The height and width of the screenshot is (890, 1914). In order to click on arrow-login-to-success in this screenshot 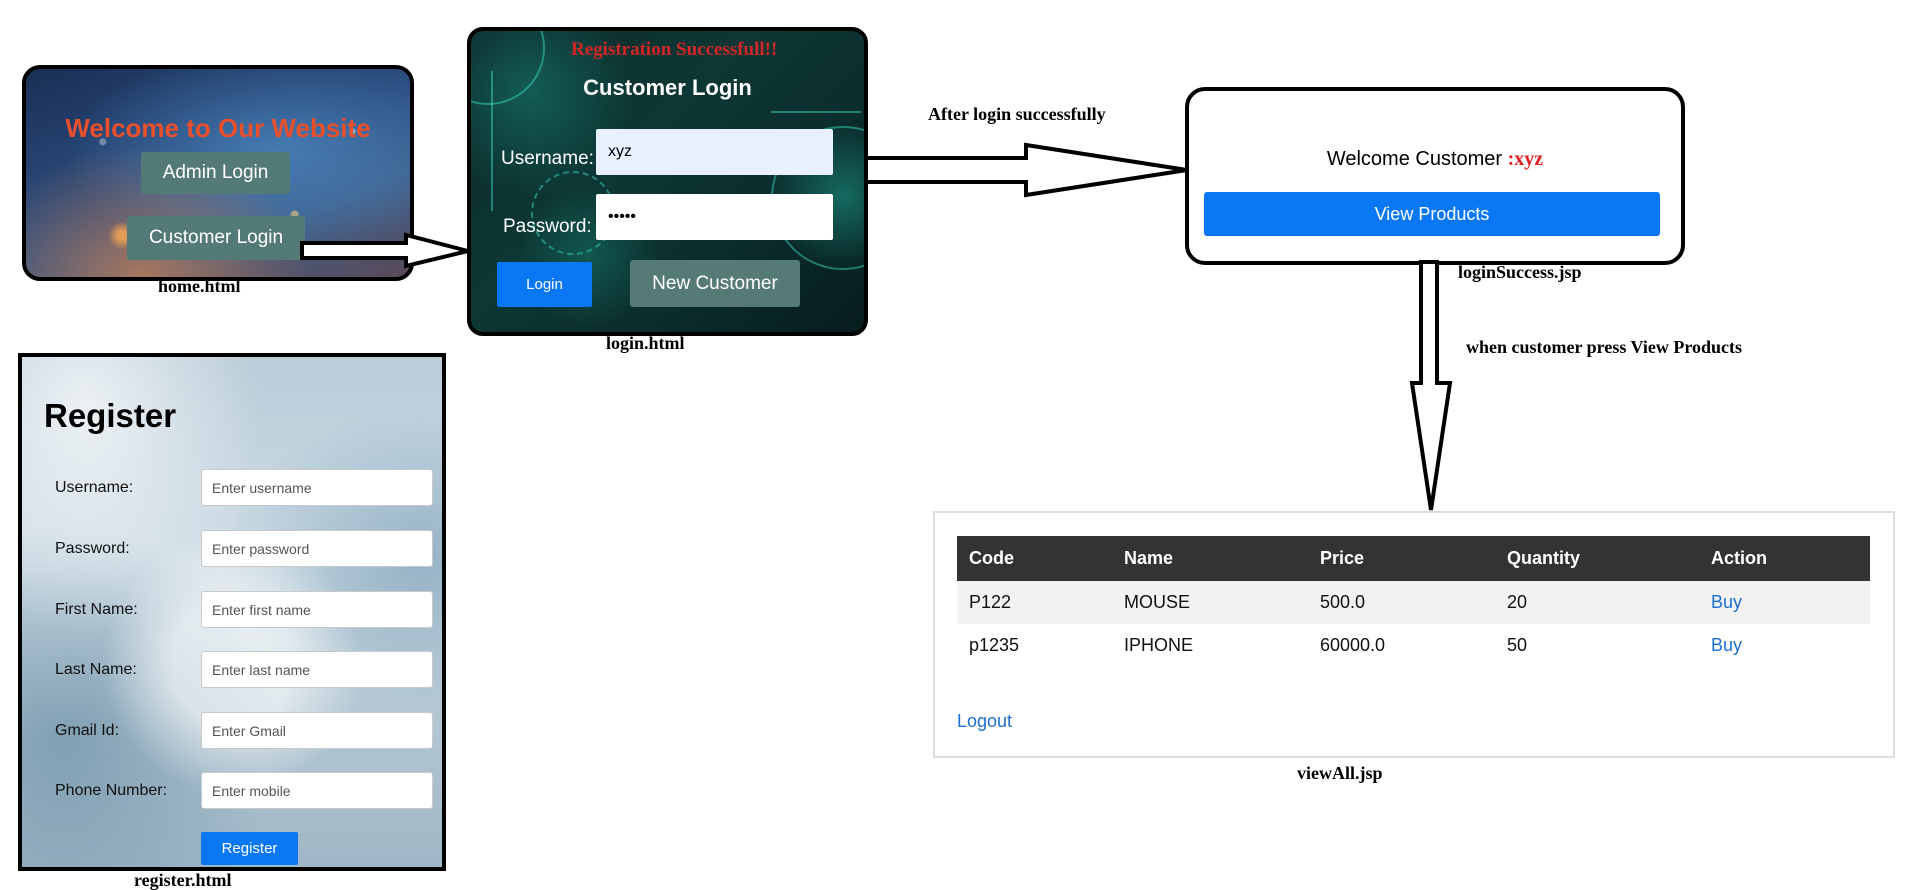, I will do `click(1026, 170)`.